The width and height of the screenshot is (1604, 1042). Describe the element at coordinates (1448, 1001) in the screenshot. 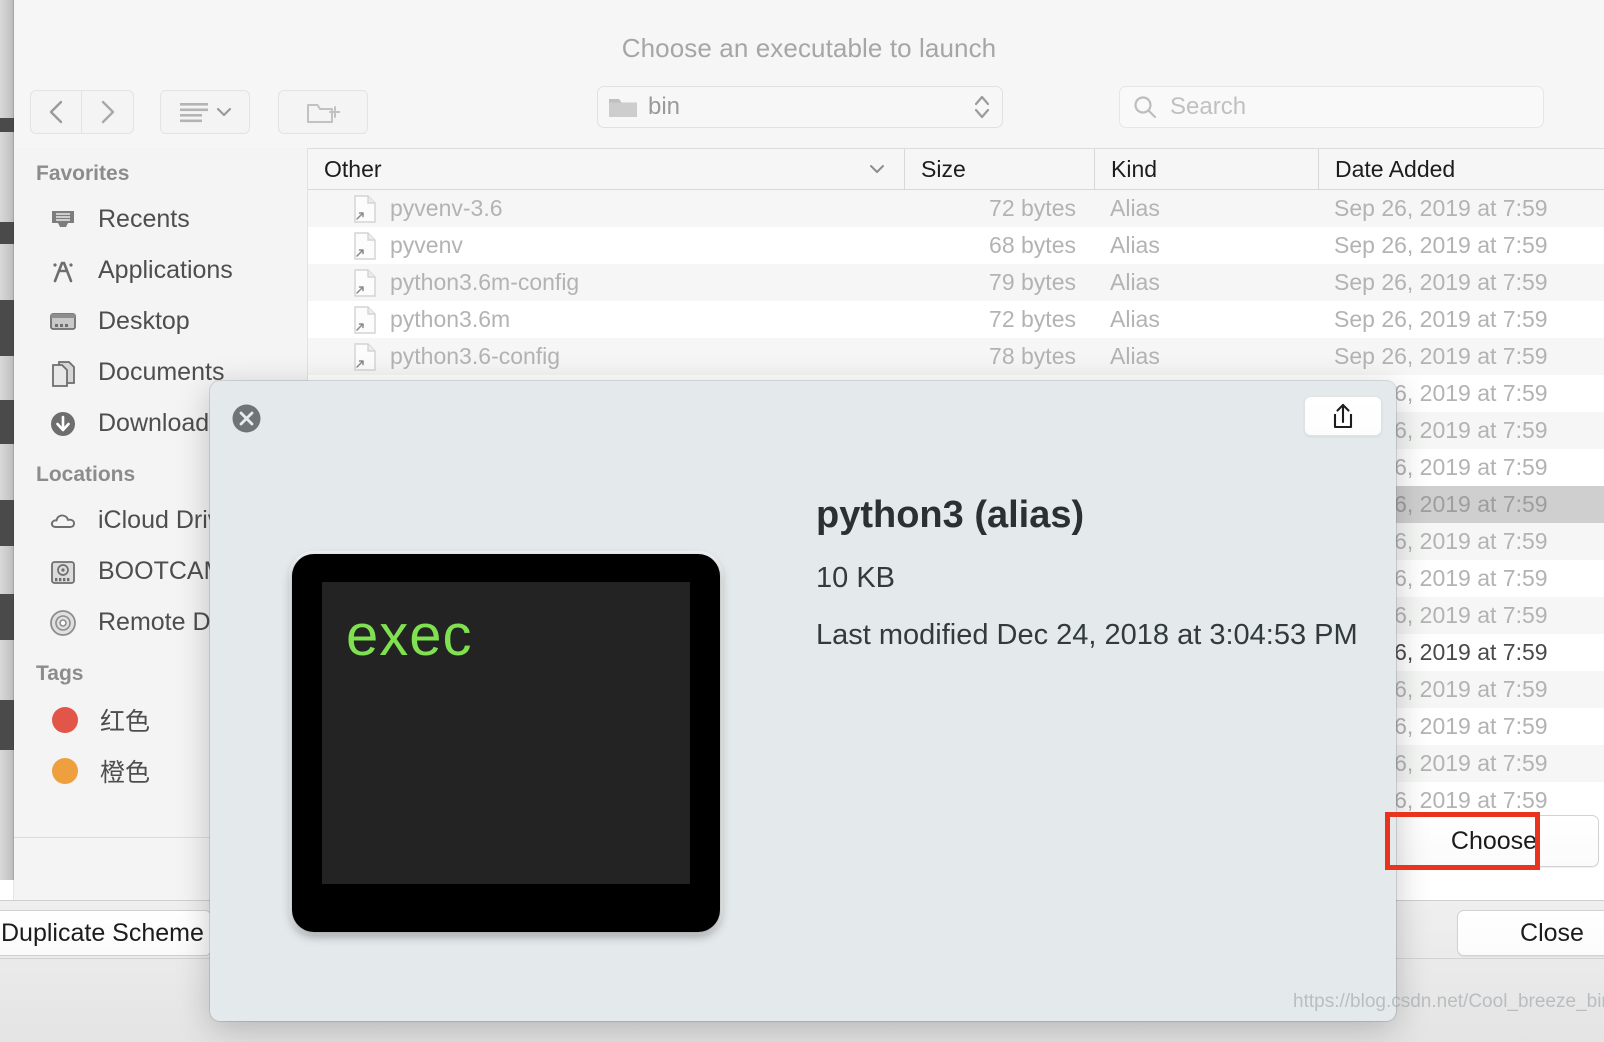

I see `watermark: https://blog.csdn.net/Cool_breeze_bin` at that location.